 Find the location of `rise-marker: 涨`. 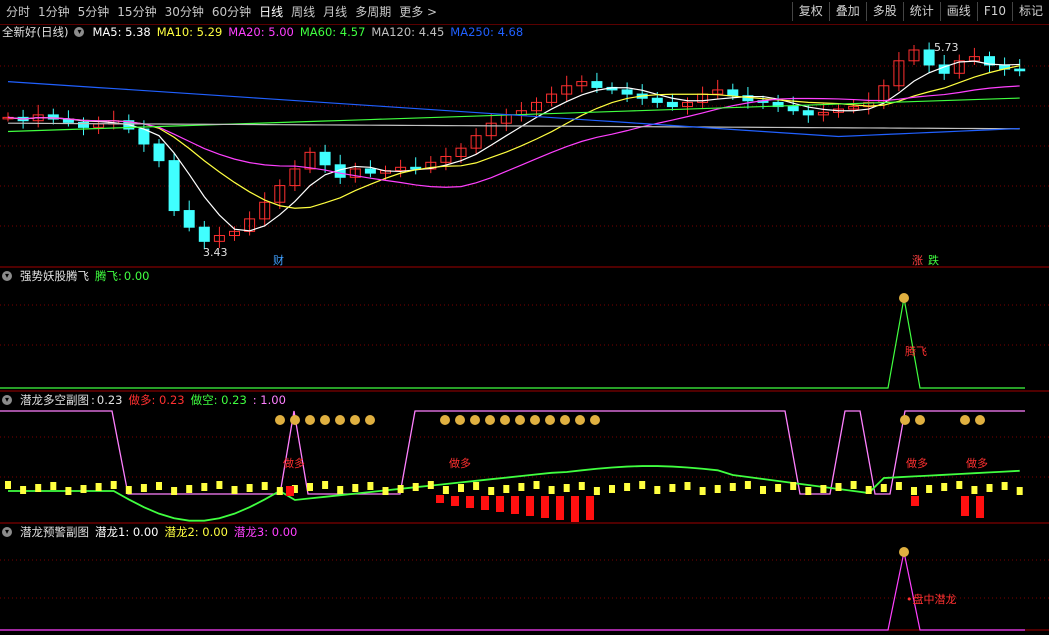

rise-marker: 涨 is located at coordinates (917, 260).